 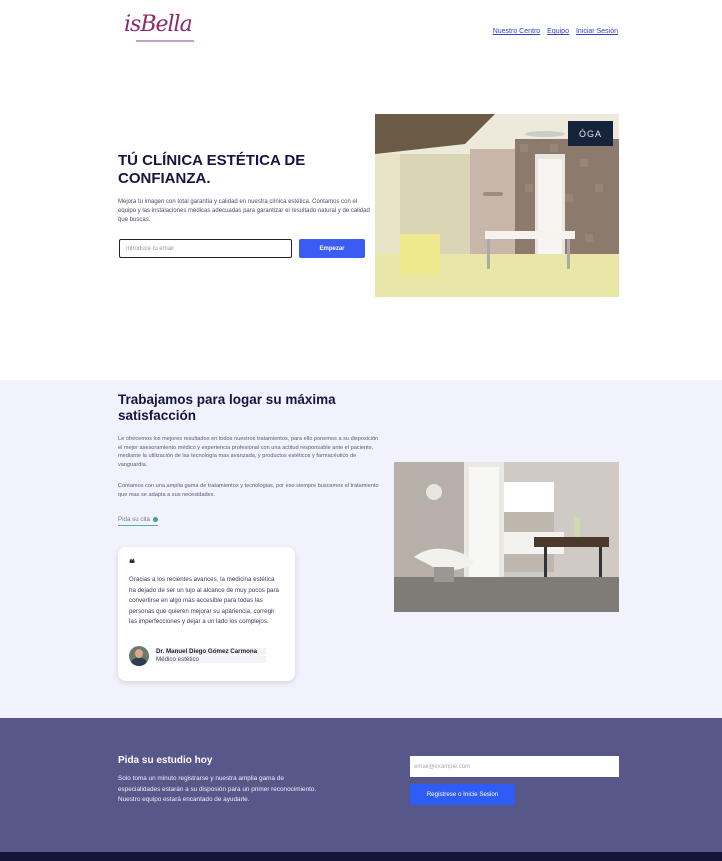 What do you see at coordinates (134, 519) in the screenshot?
I see `appointment-link-label: Pida su cita` at bounding box center [134, 519].